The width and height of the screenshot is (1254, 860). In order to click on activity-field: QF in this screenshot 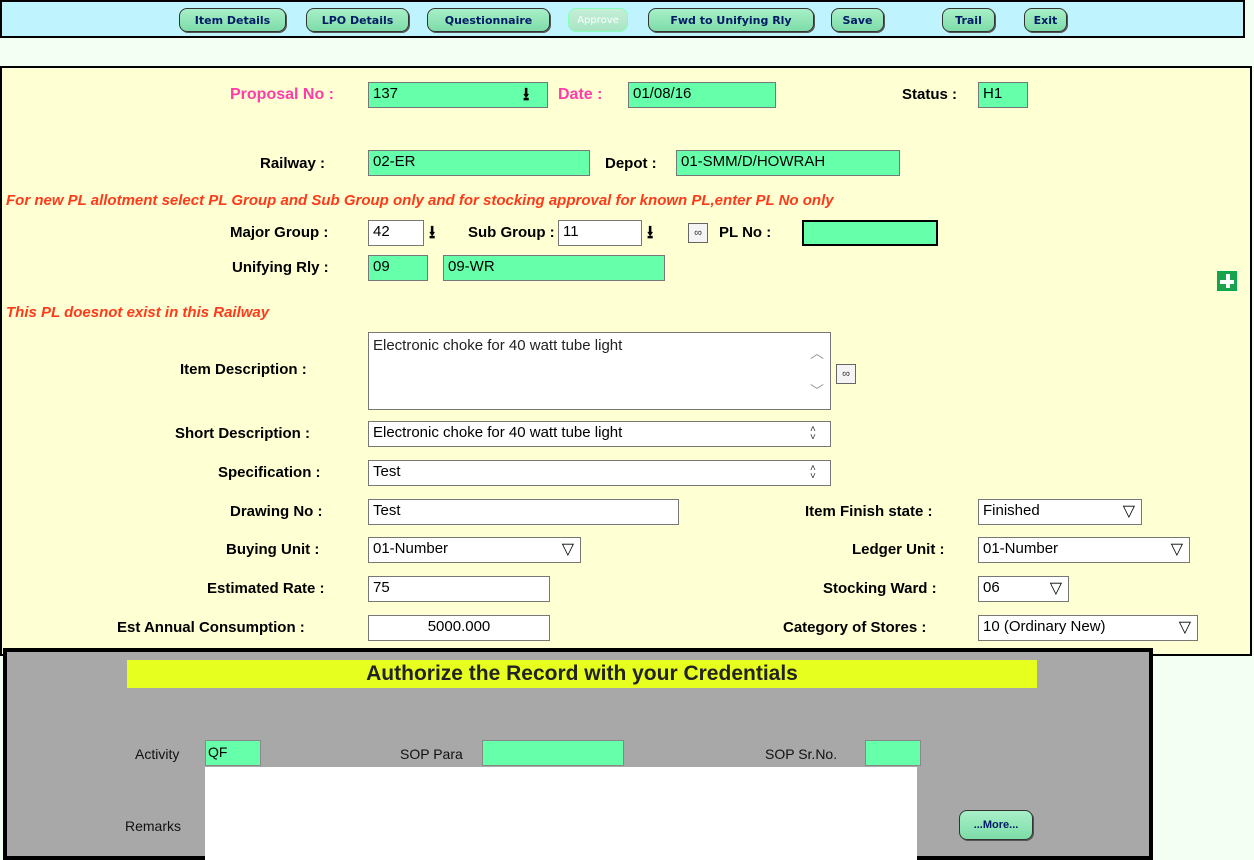, I will do `click(233, 753)`.